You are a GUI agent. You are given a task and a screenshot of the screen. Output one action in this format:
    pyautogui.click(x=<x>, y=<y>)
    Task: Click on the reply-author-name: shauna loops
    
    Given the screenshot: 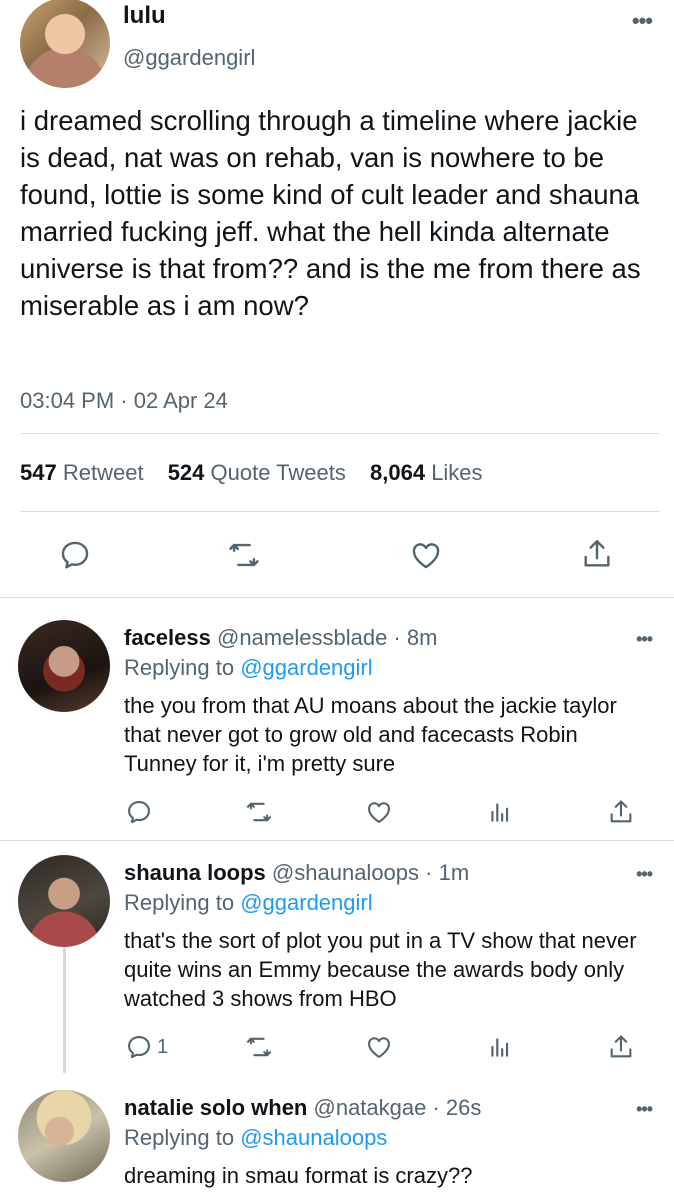 What is the action you would take?
    pyautogui.click(x=195, y=872)
    